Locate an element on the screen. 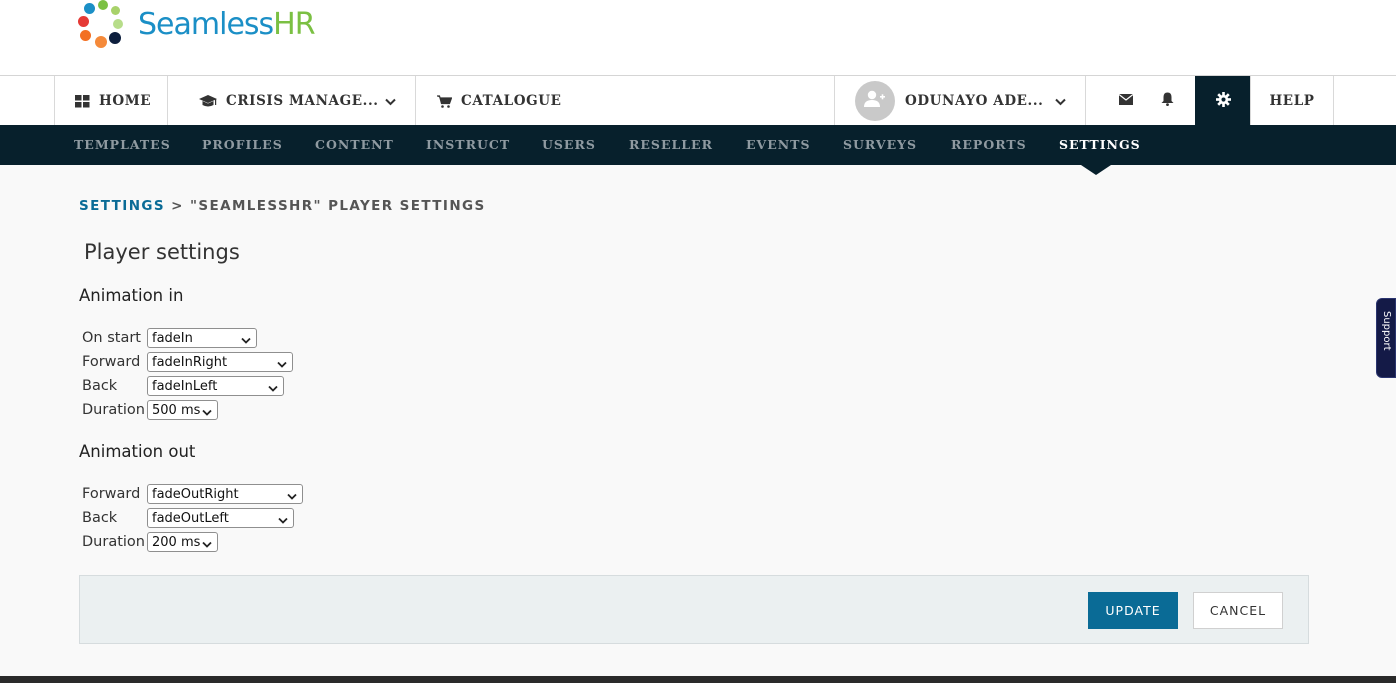 This screenshot has height=683, width=1396. brand-logo: SeamlessHR is located at coordinates (197, 26).